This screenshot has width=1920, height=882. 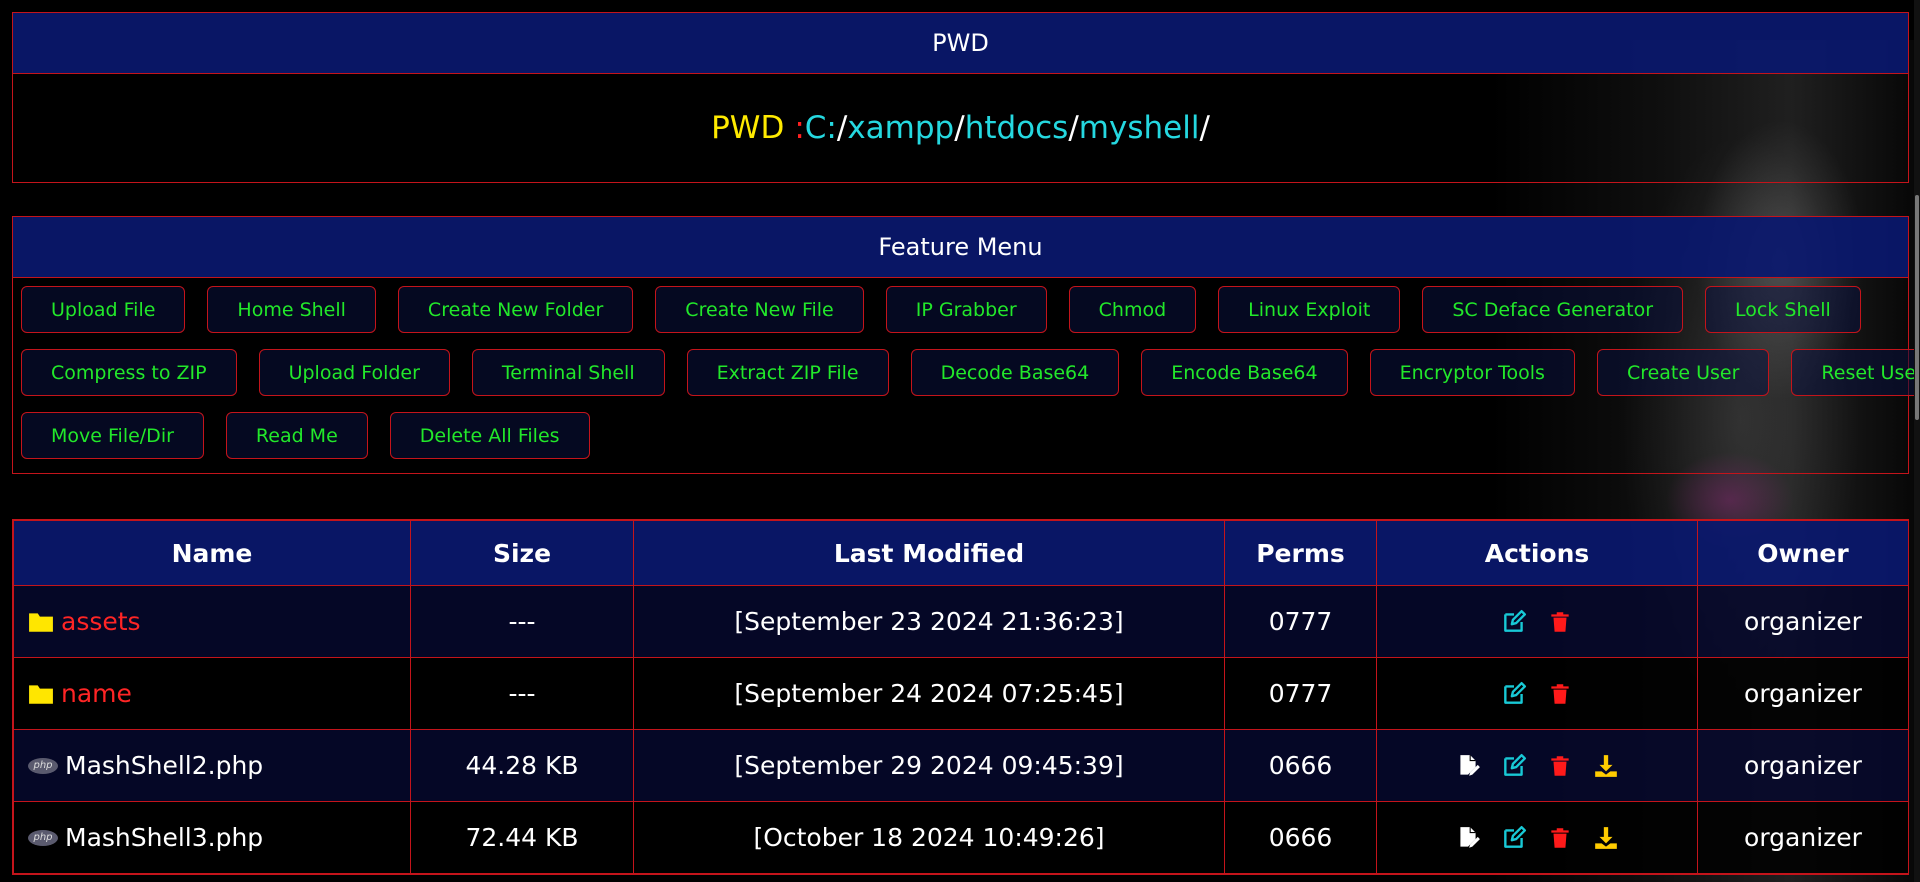 I want to click on move-file-dir-button: Move File/Dir, so click(x=112, y=435).